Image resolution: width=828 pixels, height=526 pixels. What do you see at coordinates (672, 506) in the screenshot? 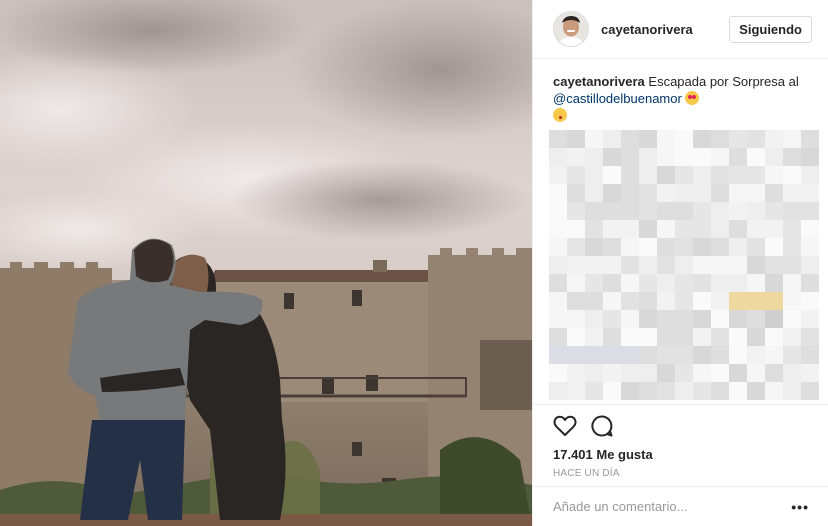
I see `comment-input` at bounding box center [672, 506].